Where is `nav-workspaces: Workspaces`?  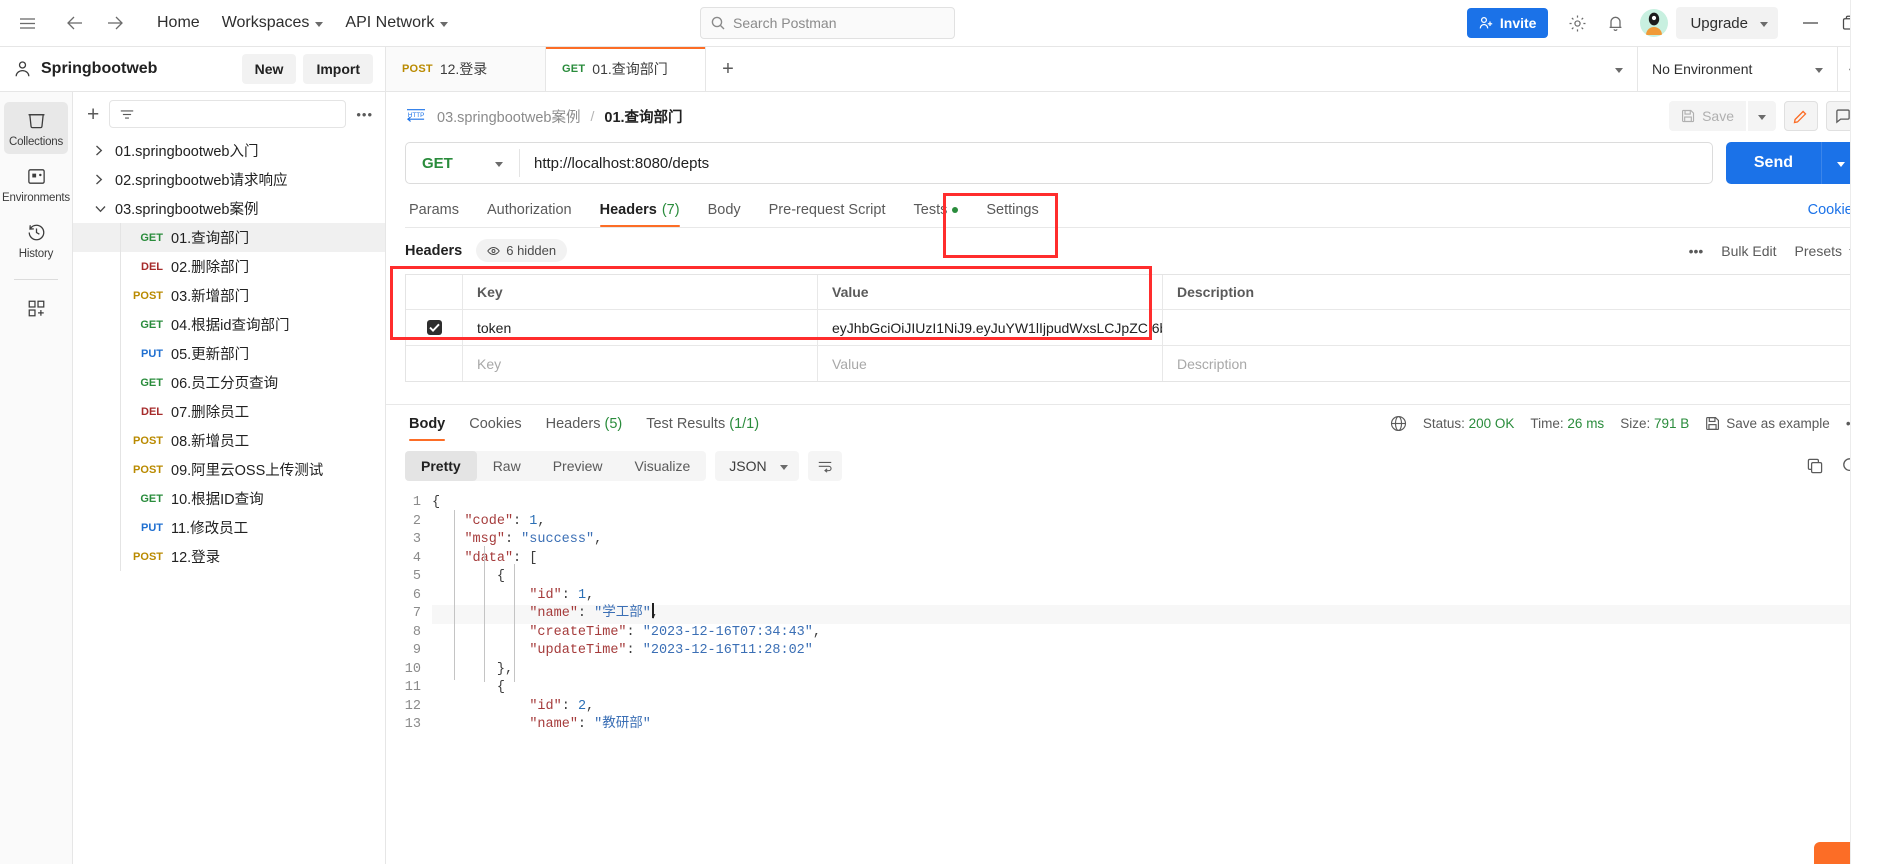
nav-workspaces: Workspaces is located at coordinates (273, 23).